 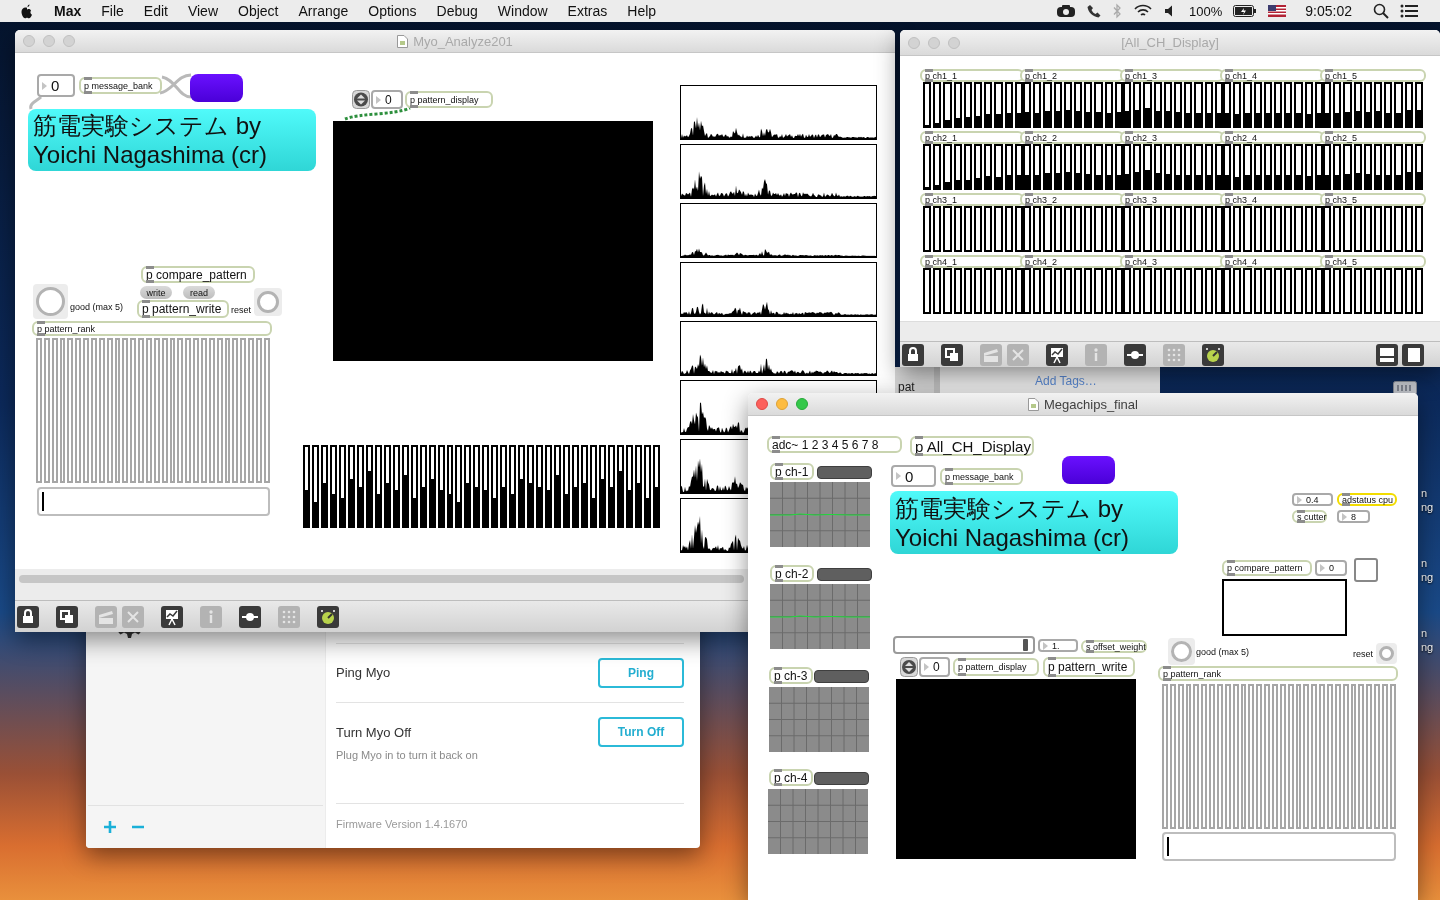 I want to click on object-box: p ch2_5, so click(x=1373, y=137).